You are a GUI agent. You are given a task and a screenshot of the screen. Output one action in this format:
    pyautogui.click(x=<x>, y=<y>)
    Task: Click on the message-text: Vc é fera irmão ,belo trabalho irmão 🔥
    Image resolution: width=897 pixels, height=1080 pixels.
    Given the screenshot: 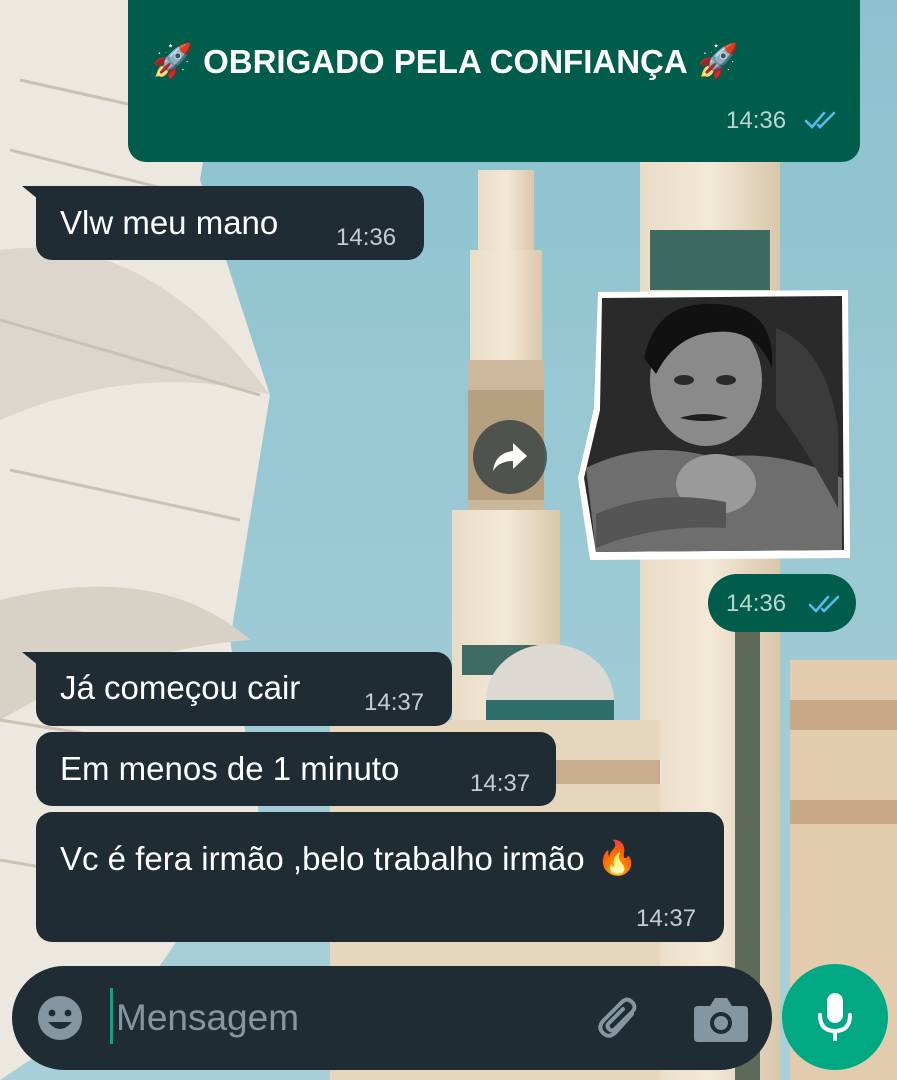 What is the action you would take?
    pyautogui.click(x=349, y=858)
    